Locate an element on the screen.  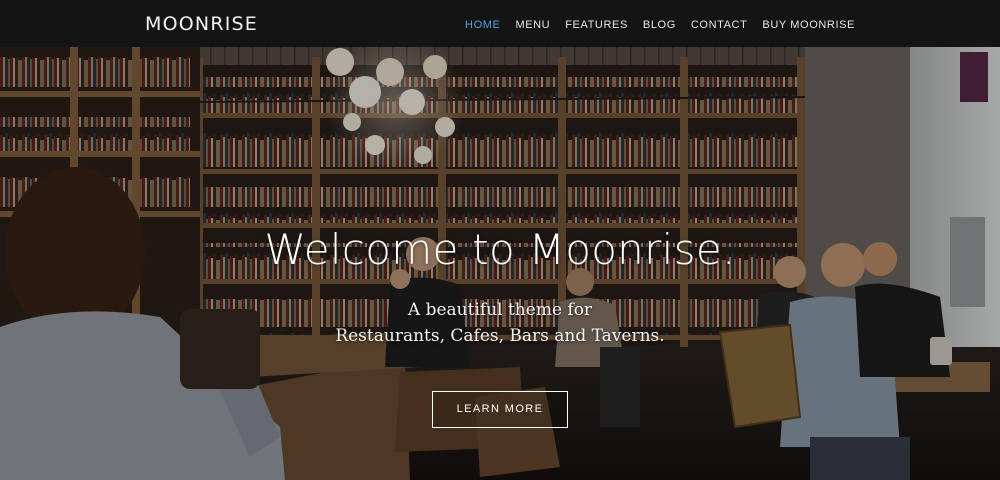
learn-more-button: LEARN MORE is located at coordinates (500, 409).